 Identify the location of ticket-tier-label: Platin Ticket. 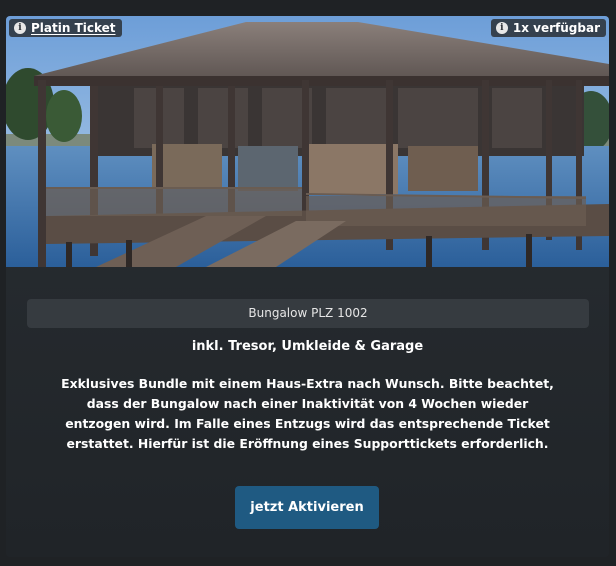
(73, 28).